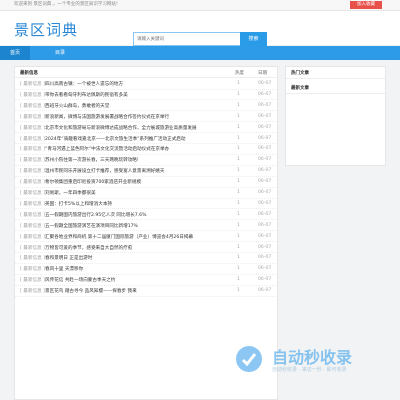  I want to click on list-item: [ 最新信息 ] 希尔顿集团重启印尼投资700家酒店开业新规模 1 06-07, so click(146, 182).